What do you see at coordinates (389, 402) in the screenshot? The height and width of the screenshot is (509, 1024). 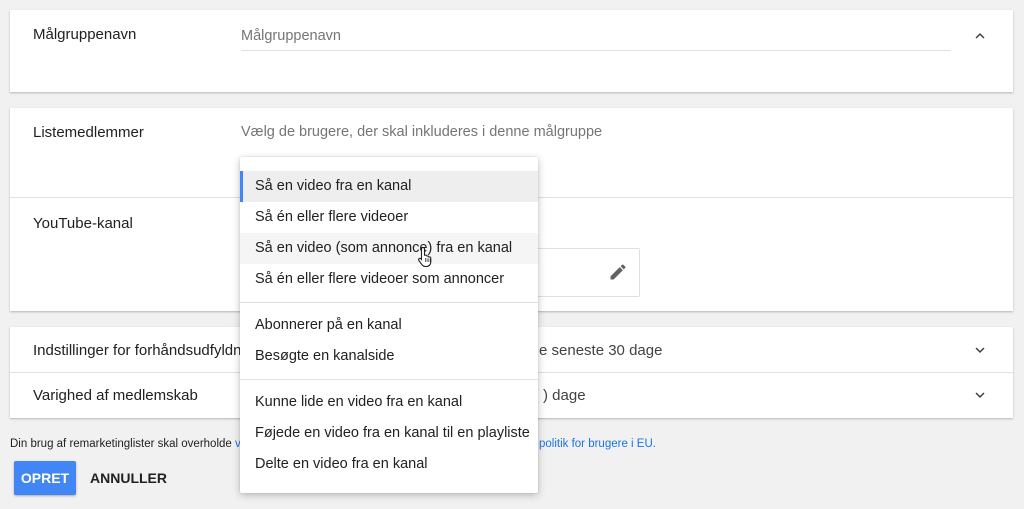 I see `menu-item-liked-video: Kunne lide en video fra en kanal` at bounding box center [389, 402].